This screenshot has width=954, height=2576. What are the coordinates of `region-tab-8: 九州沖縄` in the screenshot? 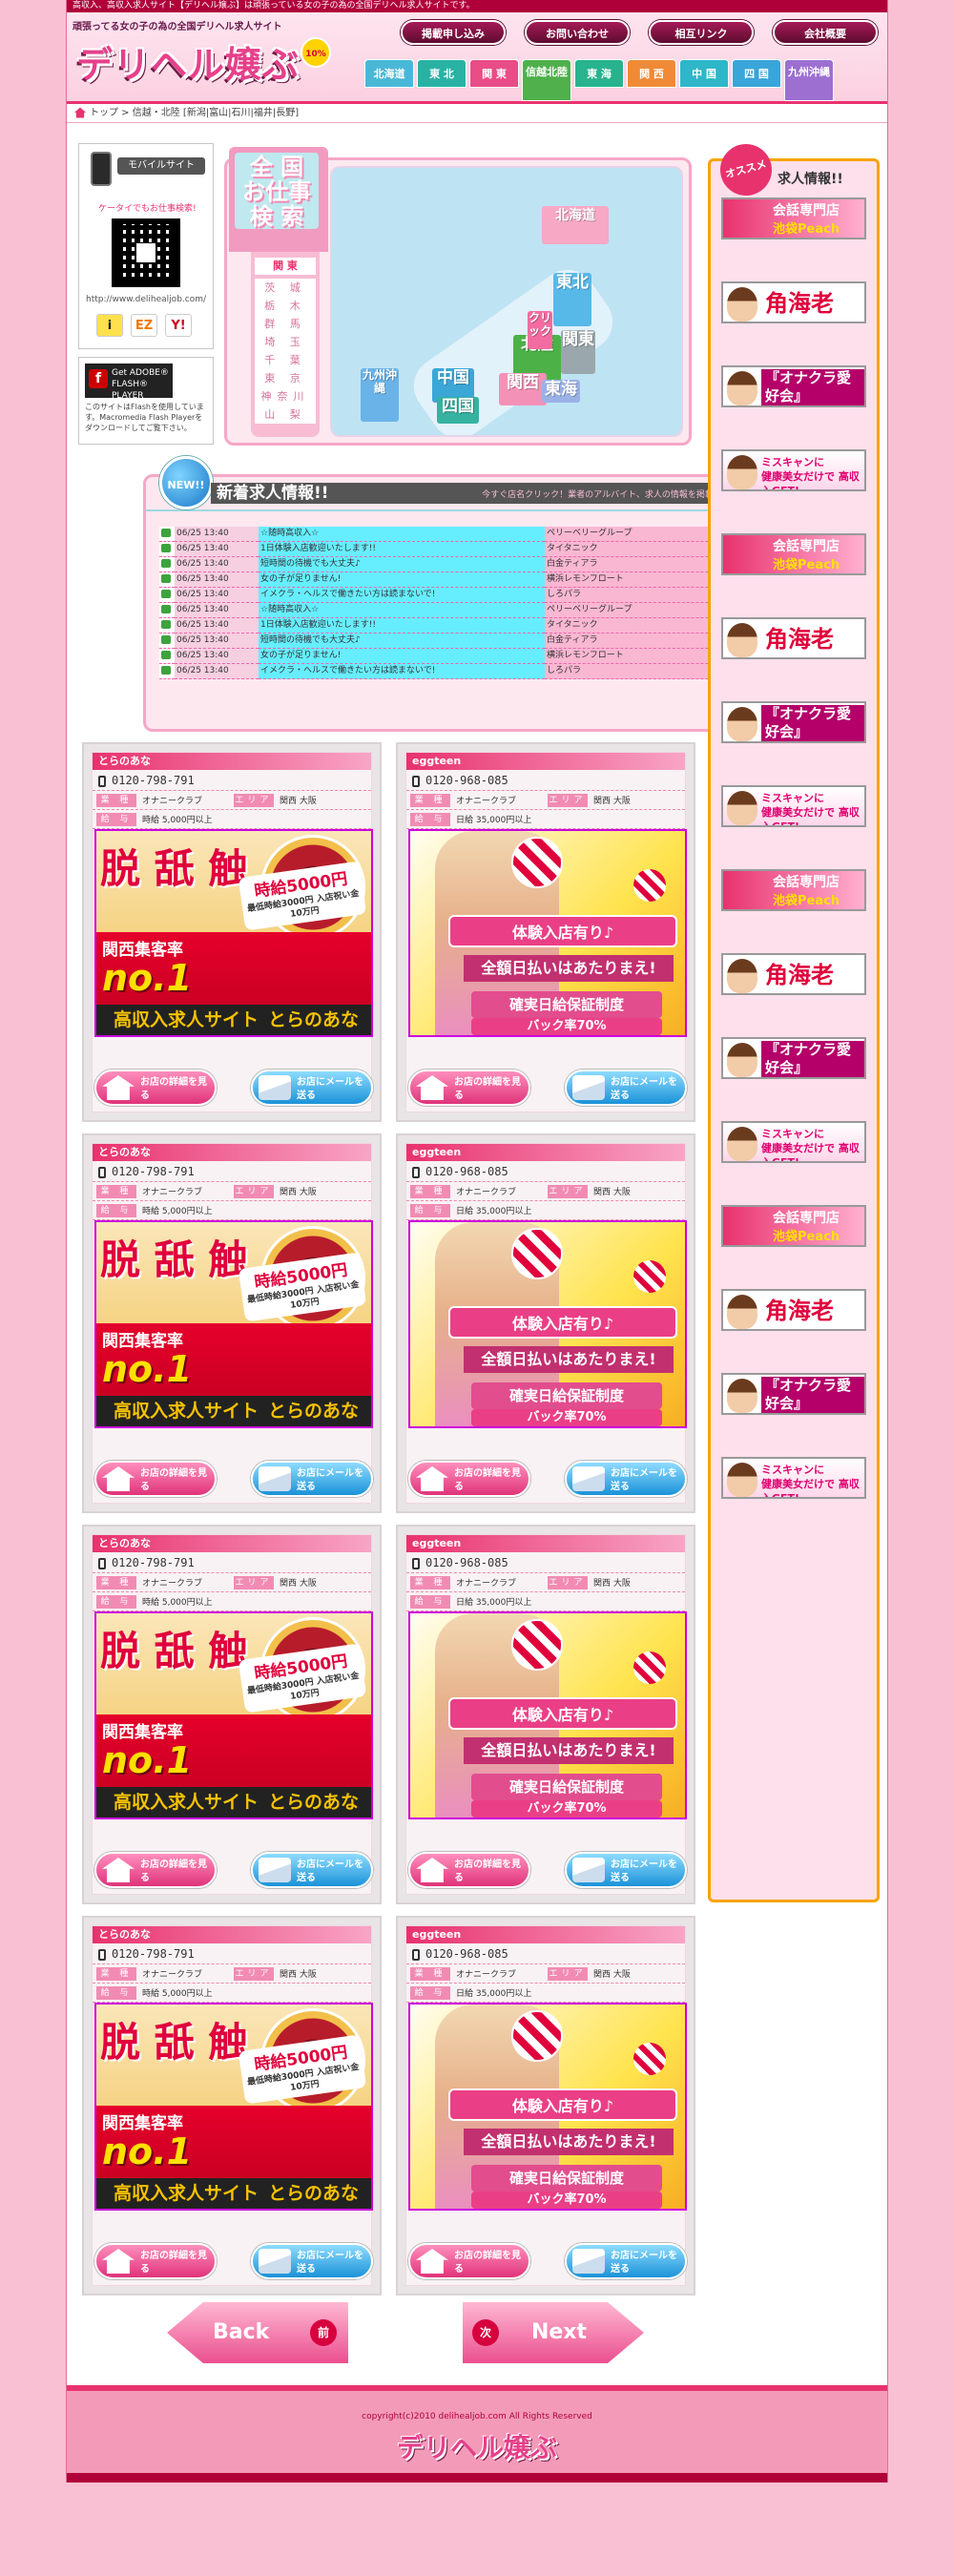 It's located at (809, 80).